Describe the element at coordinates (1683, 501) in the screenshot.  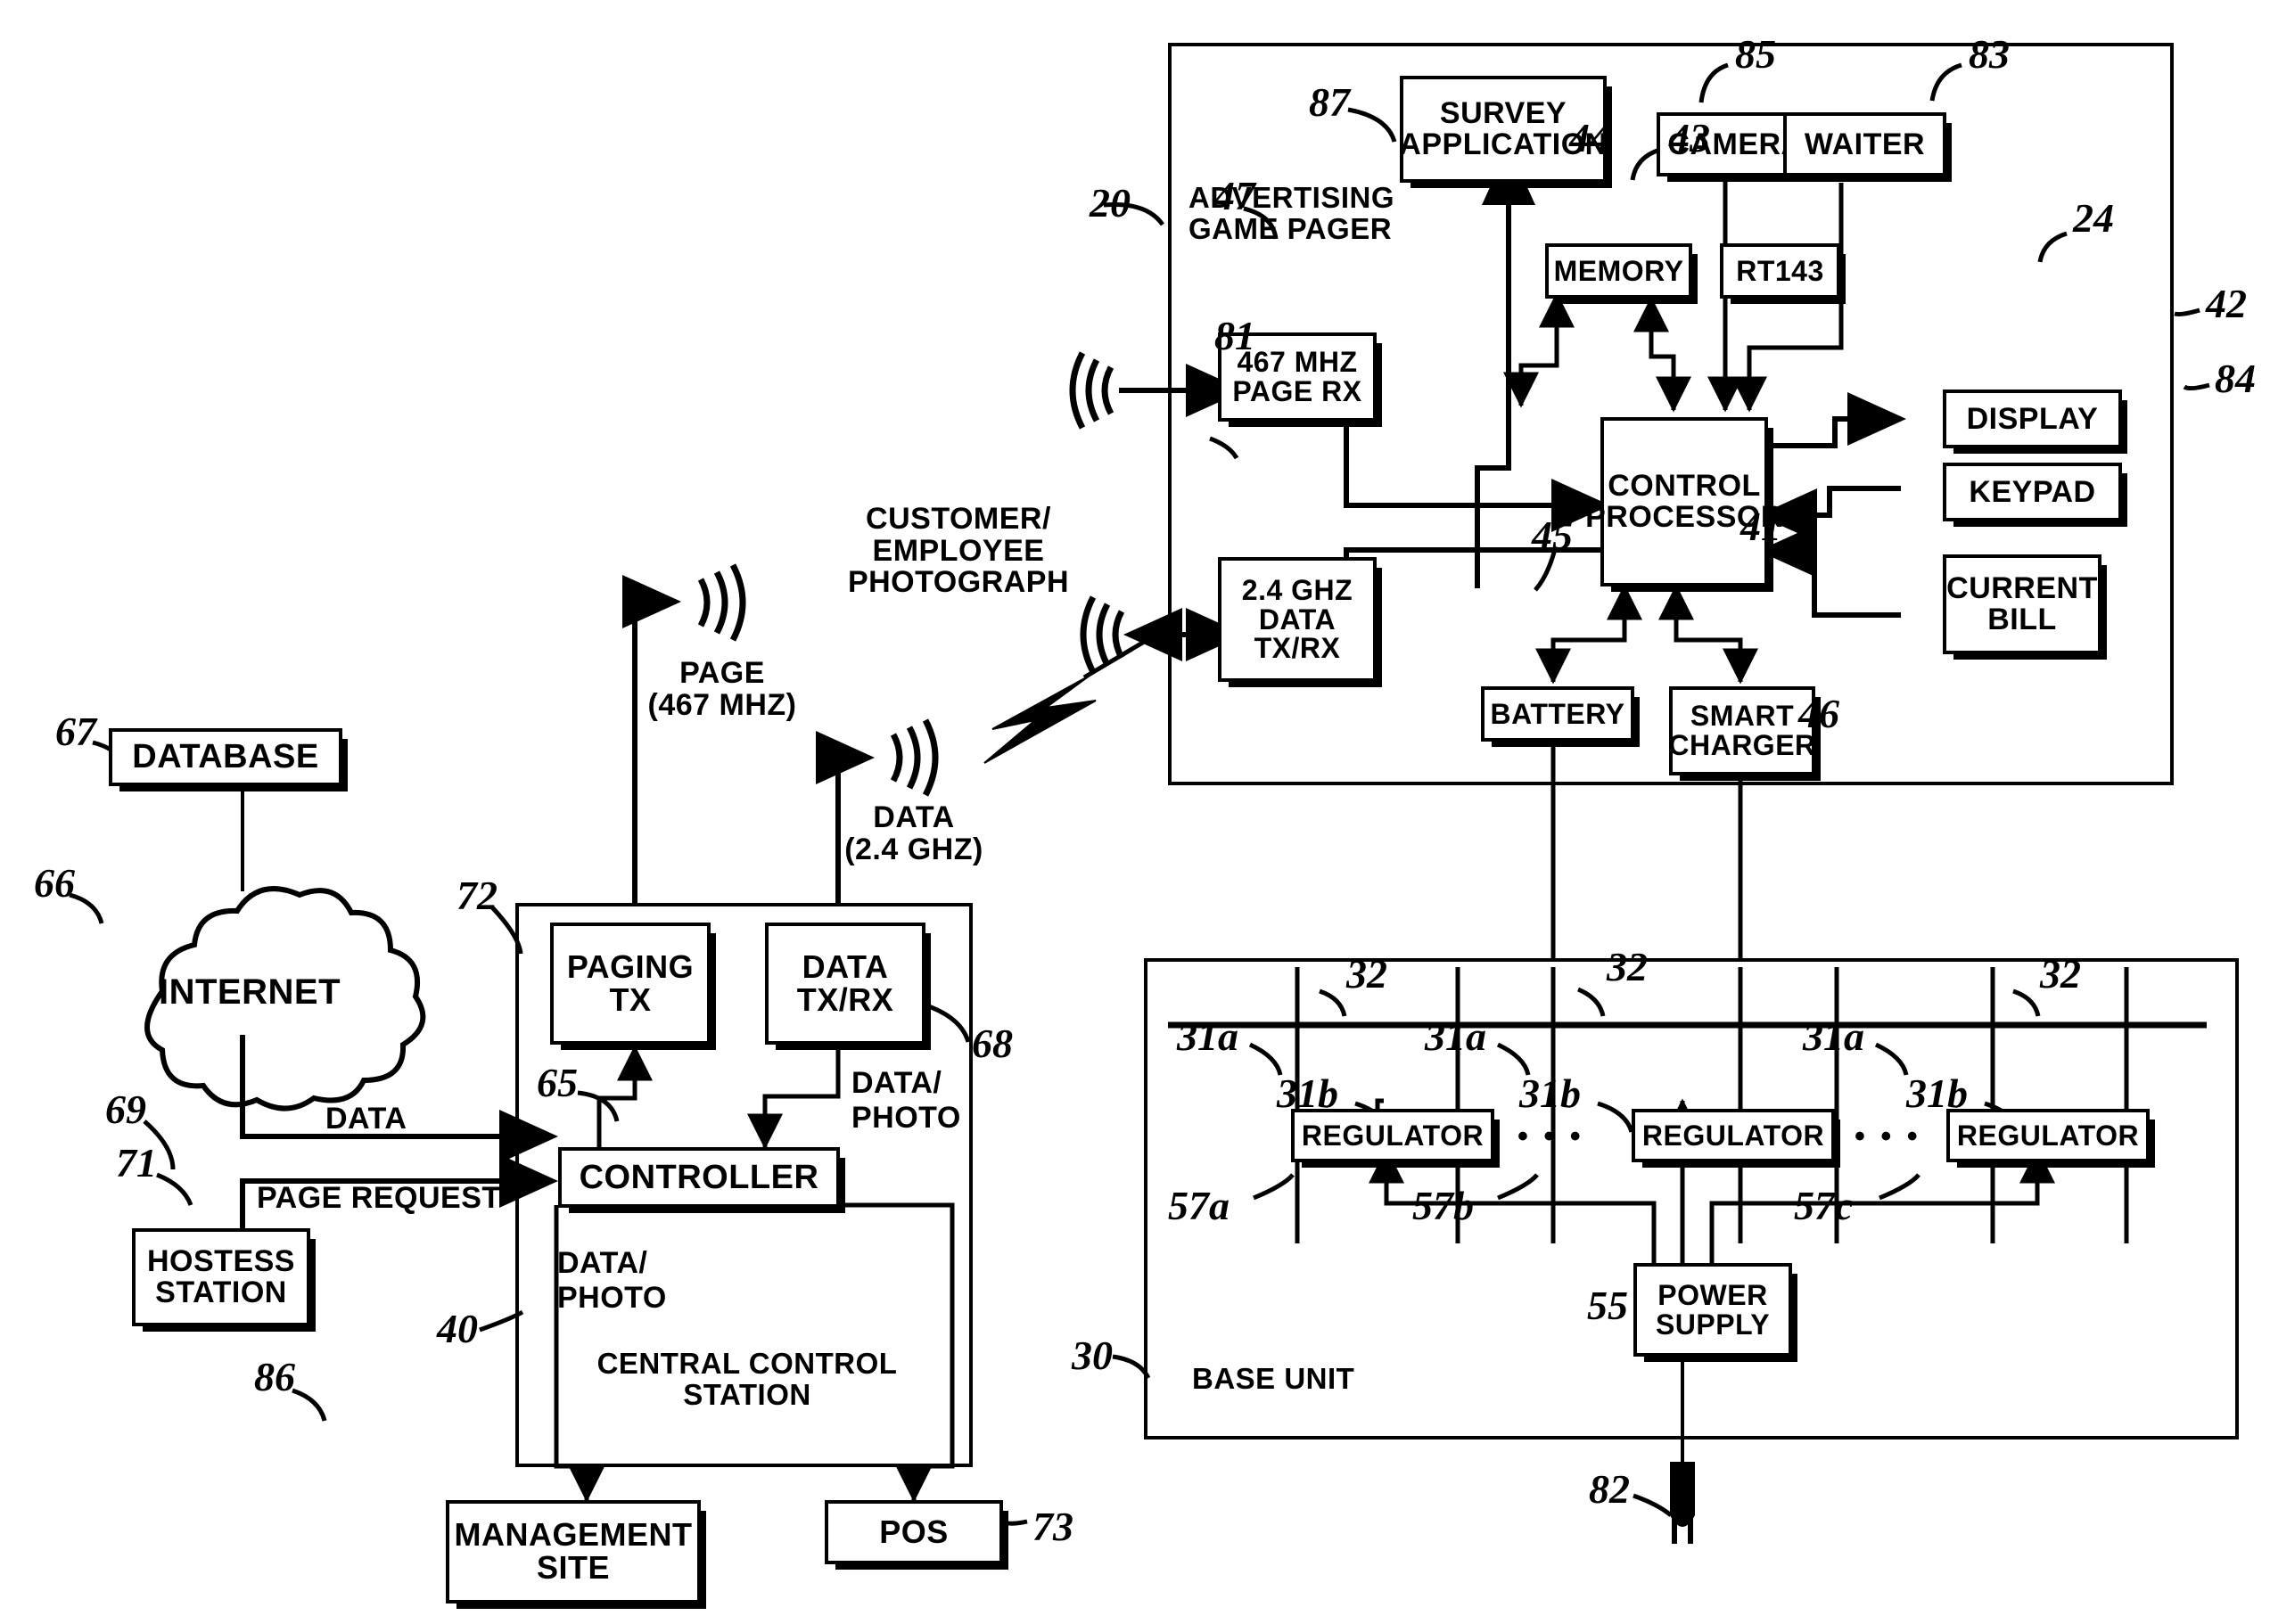
I see `control-processor-block: CONTROL PROCESSOR` at that location.